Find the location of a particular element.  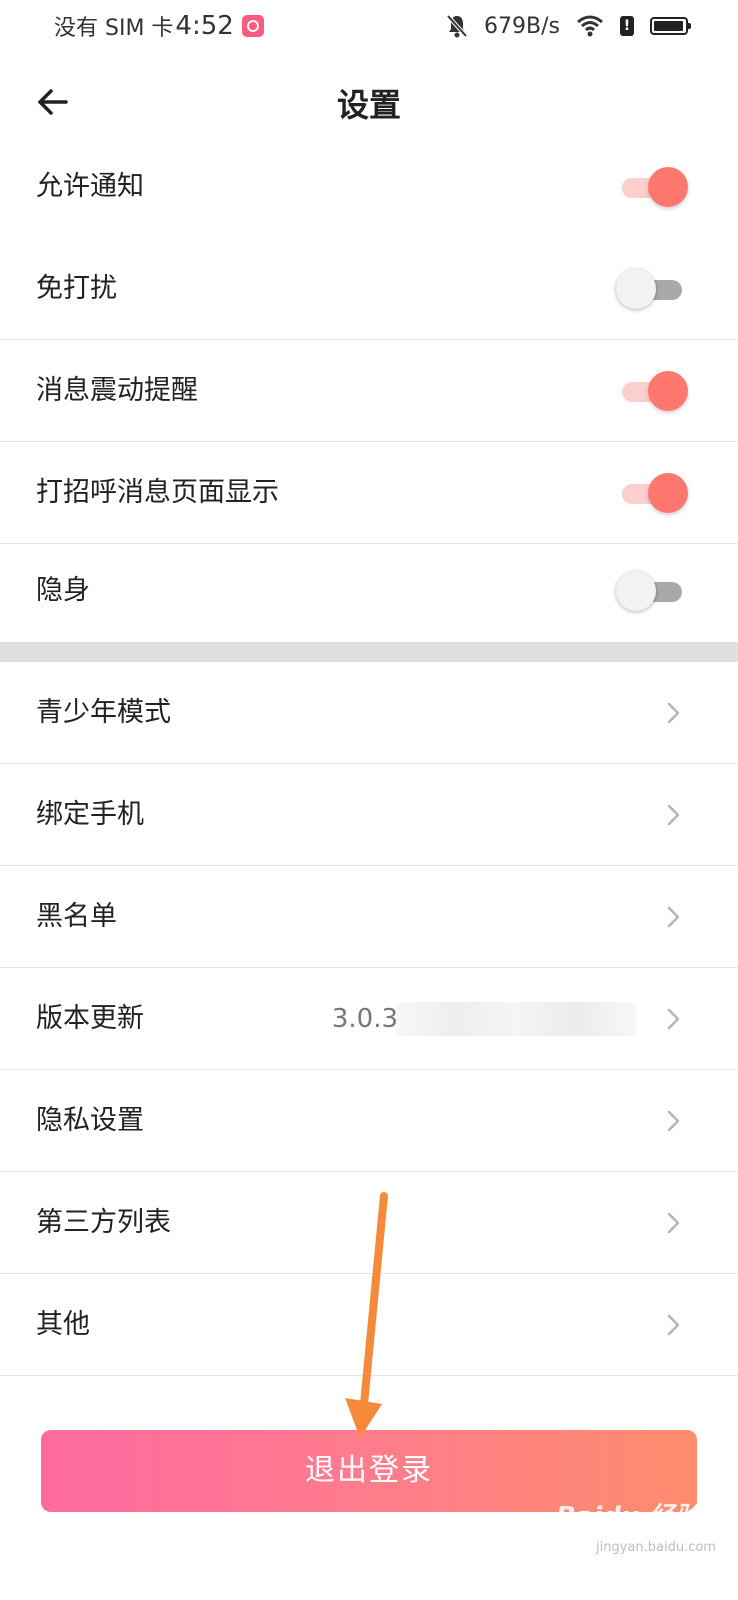

status-bar: 没有 SIM 卡 4:52 679B/s ! is located at coordinates (369, 26).